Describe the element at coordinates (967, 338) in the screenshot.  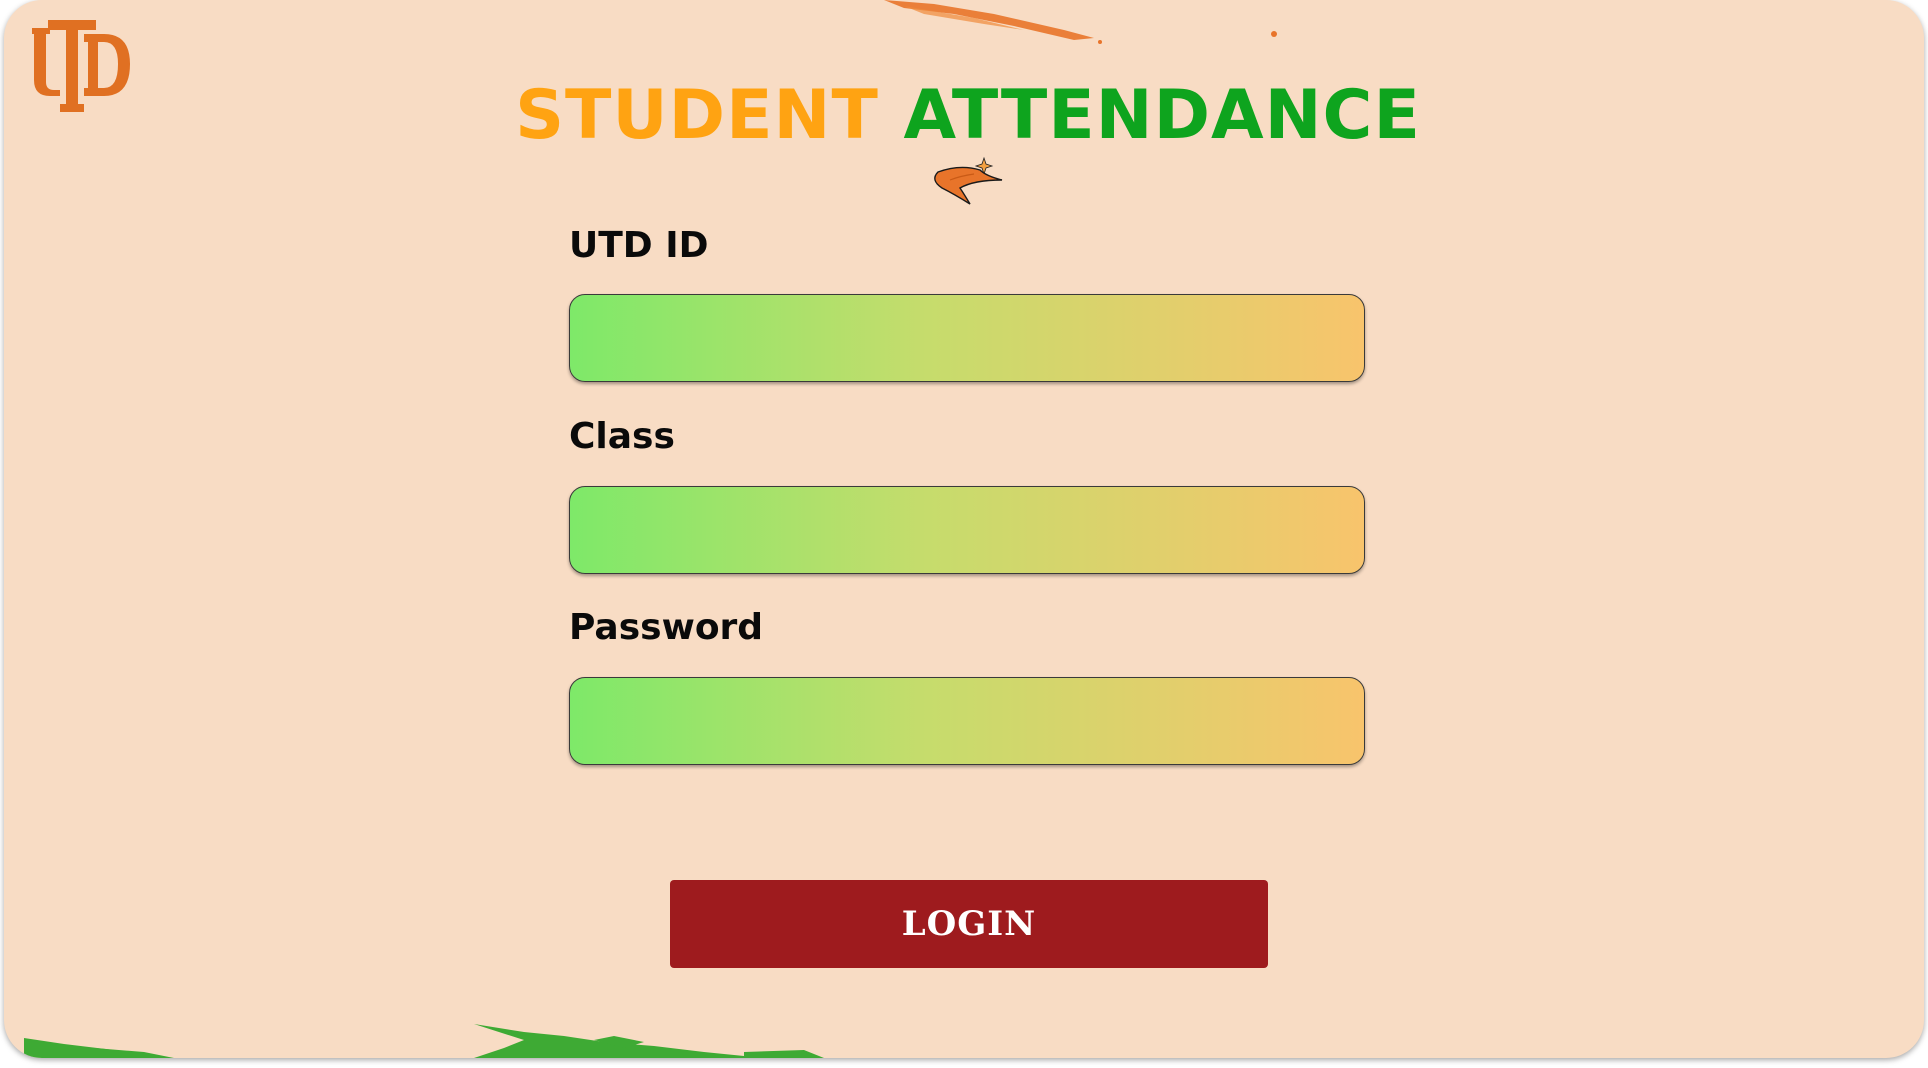
I see `utd-id-input` at that location.